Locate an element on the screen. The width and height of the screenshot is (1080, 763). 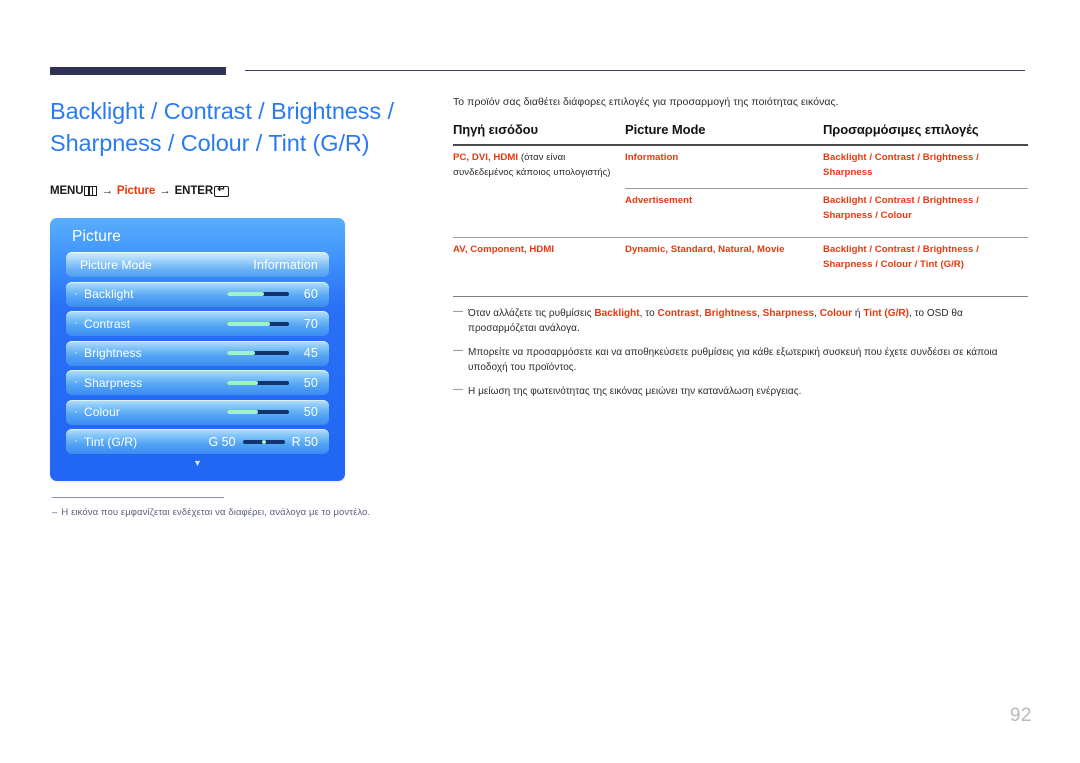
osd-slider-fill-contrast is located at coordinates (249, 323).